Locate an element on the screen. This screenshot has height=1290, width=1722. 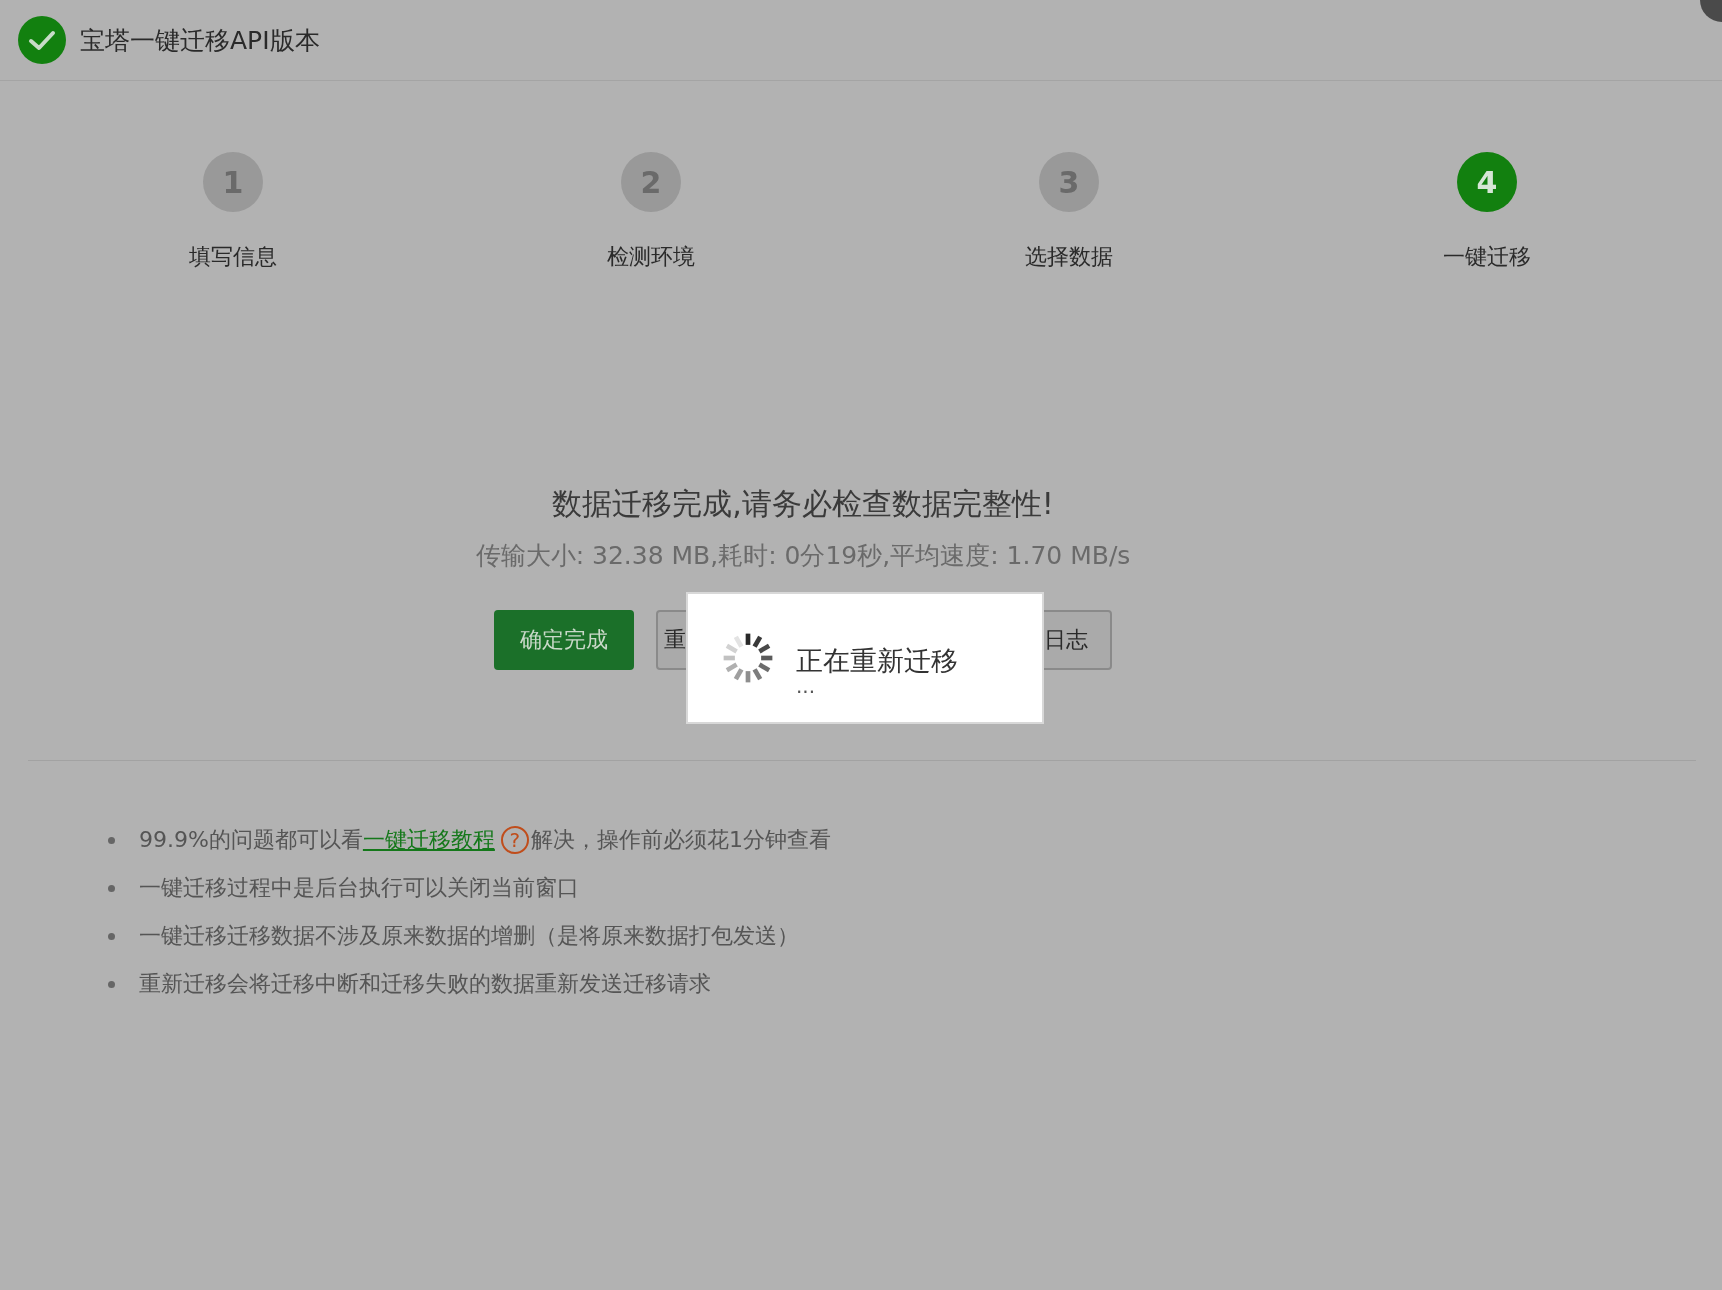
step-label: 选择数据 is located at coordinates (1069, 257).